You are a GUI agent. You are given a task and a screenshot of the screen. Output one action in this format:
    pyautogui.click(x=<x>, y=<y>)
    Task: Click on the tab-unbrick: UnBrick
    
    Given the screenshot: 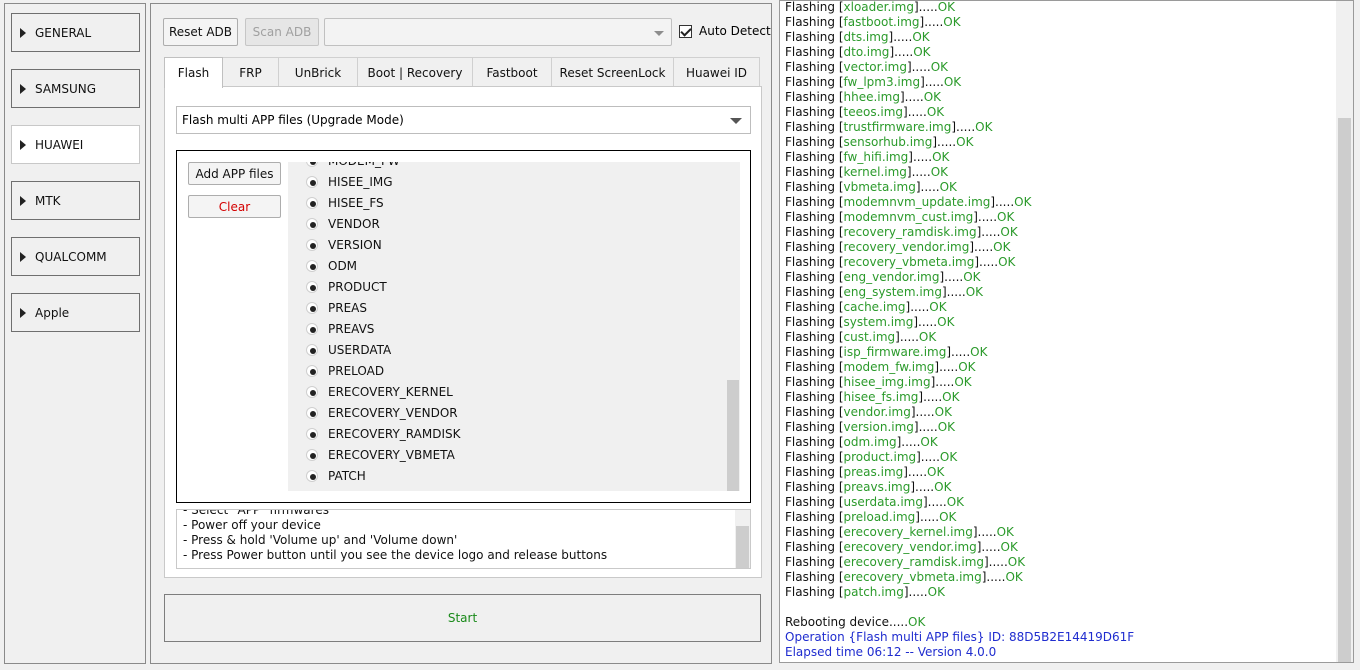 What is the action you would take?
    pyautogui.click(x=318, y=72)
    